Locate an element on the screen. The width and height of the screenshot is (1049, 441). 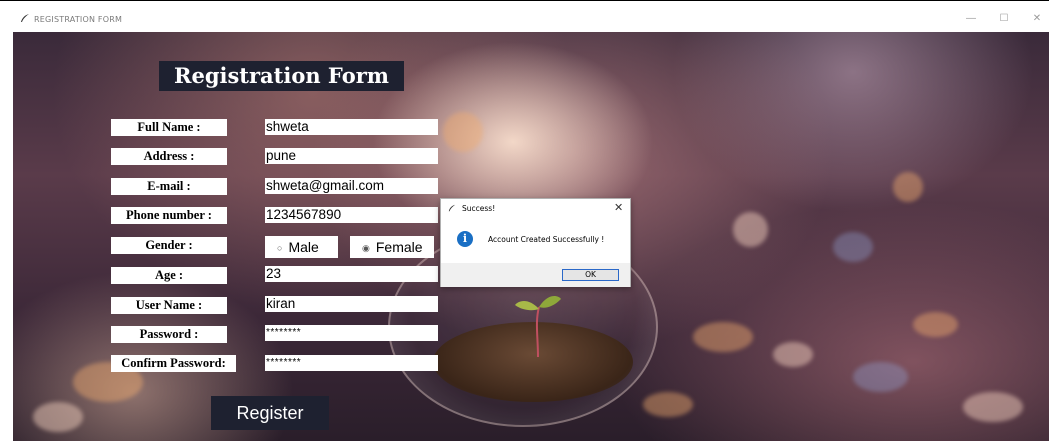
age-input: 23 is located at coordinates (351, 274).